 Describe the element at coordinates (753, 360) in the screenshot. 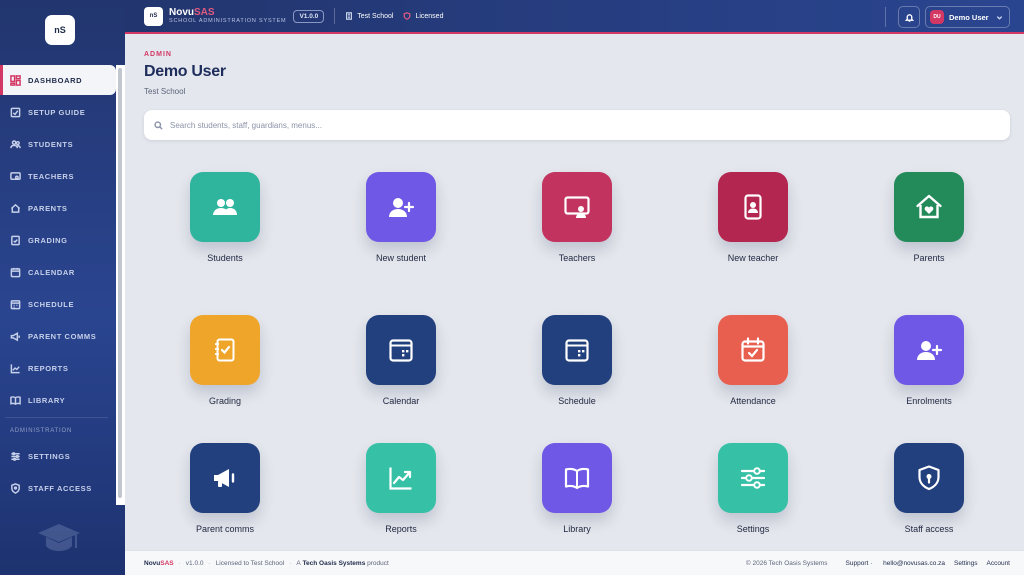

I see `tile-attendance: Attendance` at that location.